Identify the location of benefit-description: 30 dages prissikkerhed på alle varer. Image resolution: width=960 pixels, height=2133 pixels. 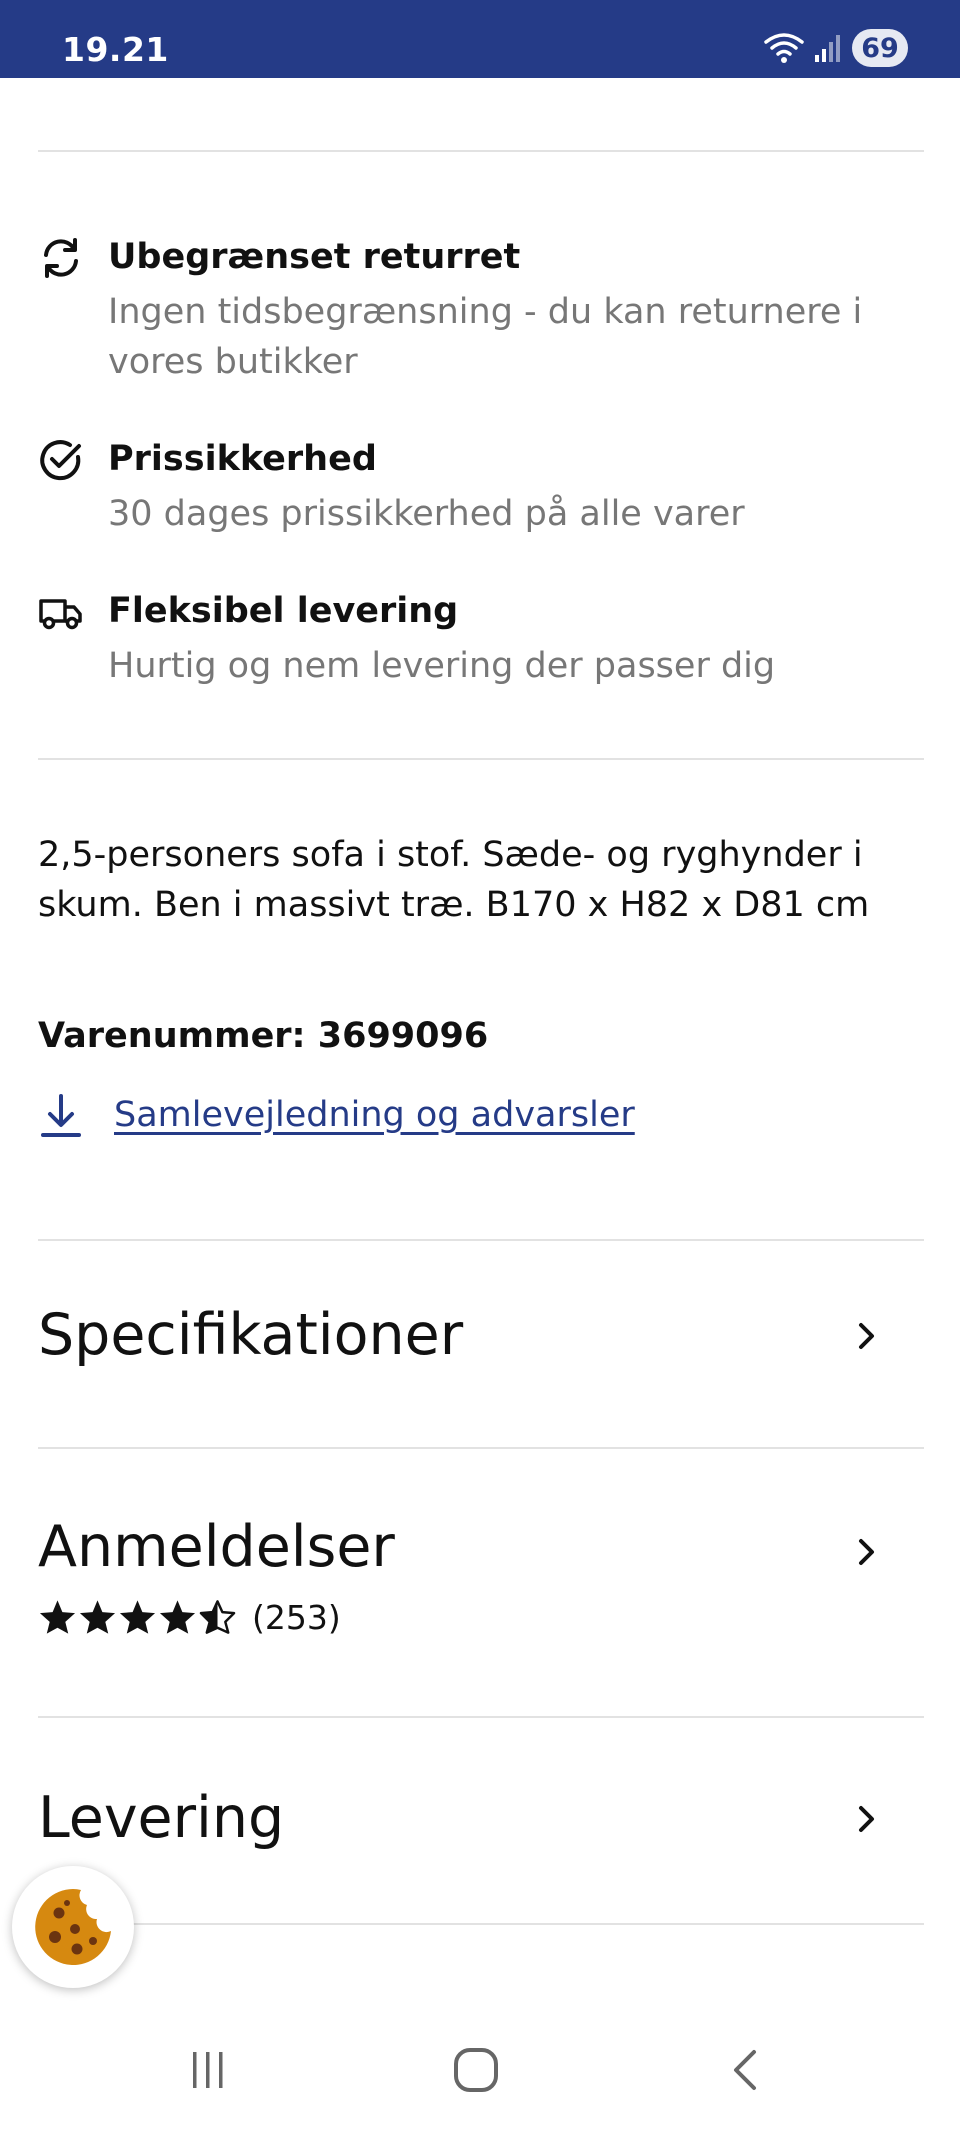
(426, 514).